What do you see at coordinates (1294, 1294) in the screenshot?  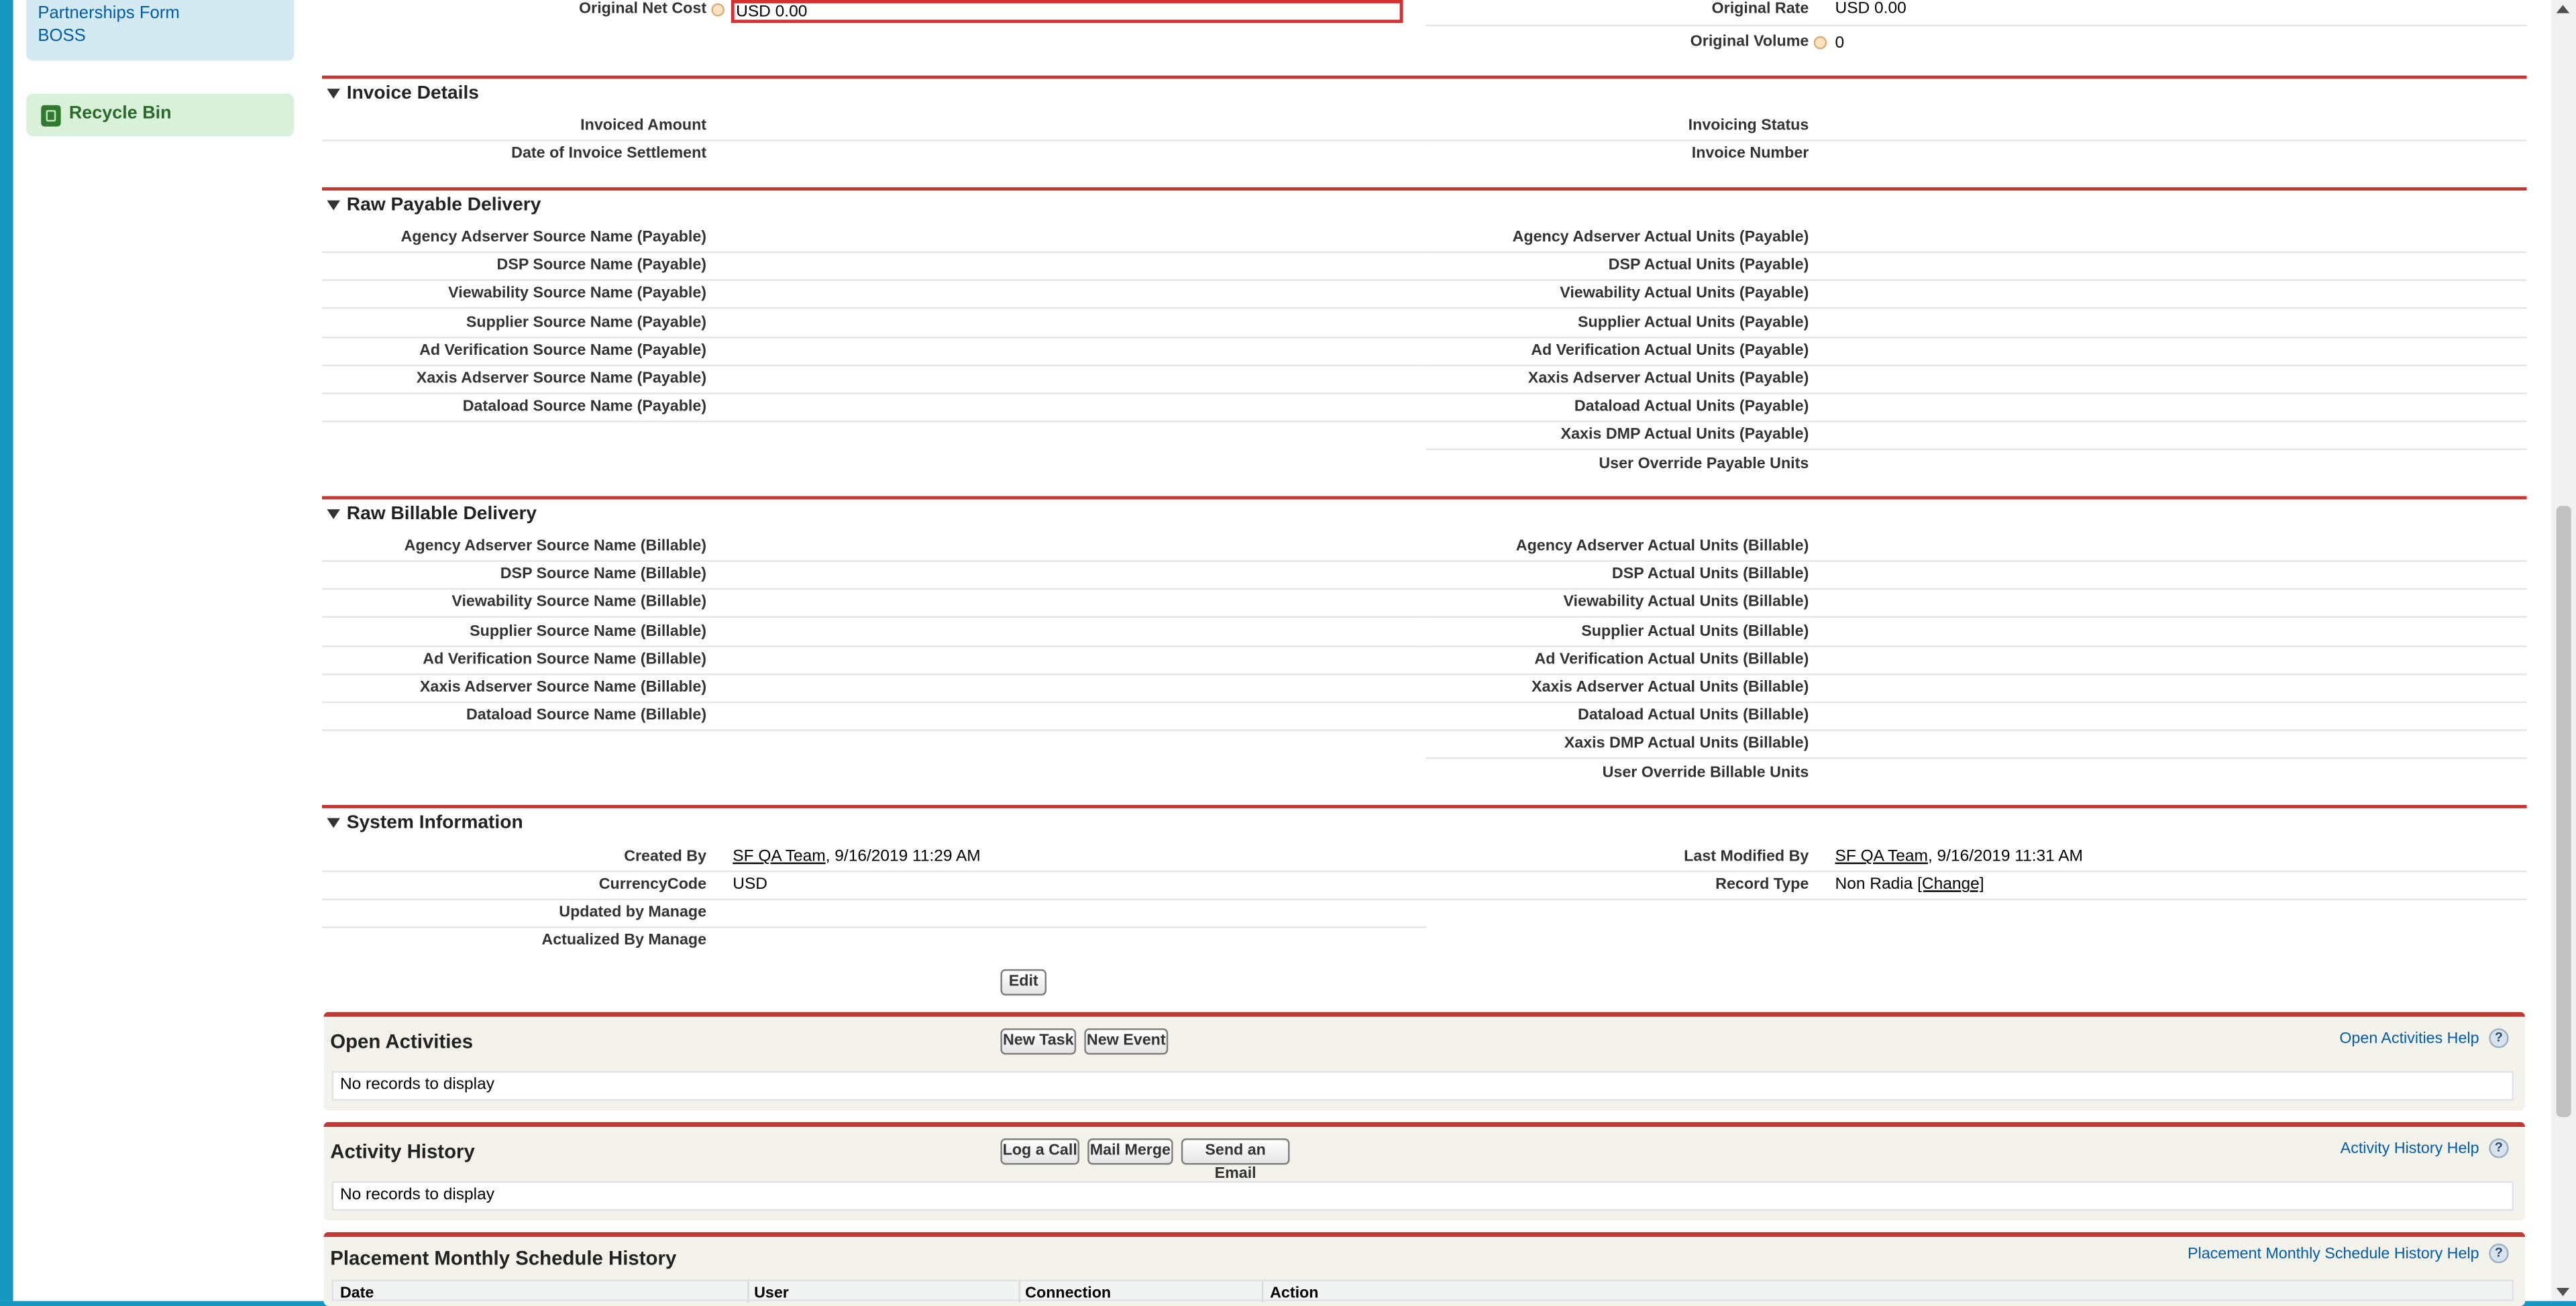 I see `column-header-action: Action` at bounding box center [1294, 1294].